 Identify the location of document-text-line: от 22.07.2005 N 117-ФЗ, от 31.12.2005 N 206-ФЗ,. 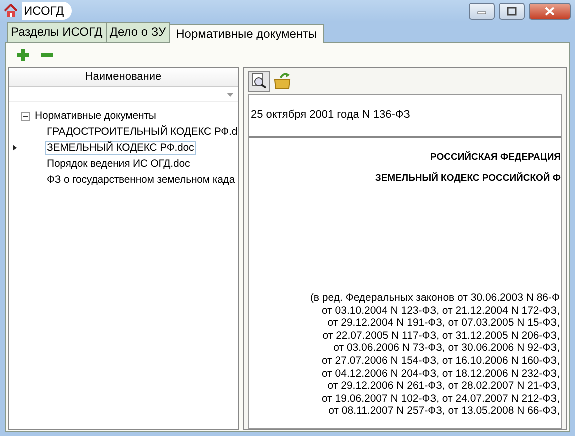
(441, 336).